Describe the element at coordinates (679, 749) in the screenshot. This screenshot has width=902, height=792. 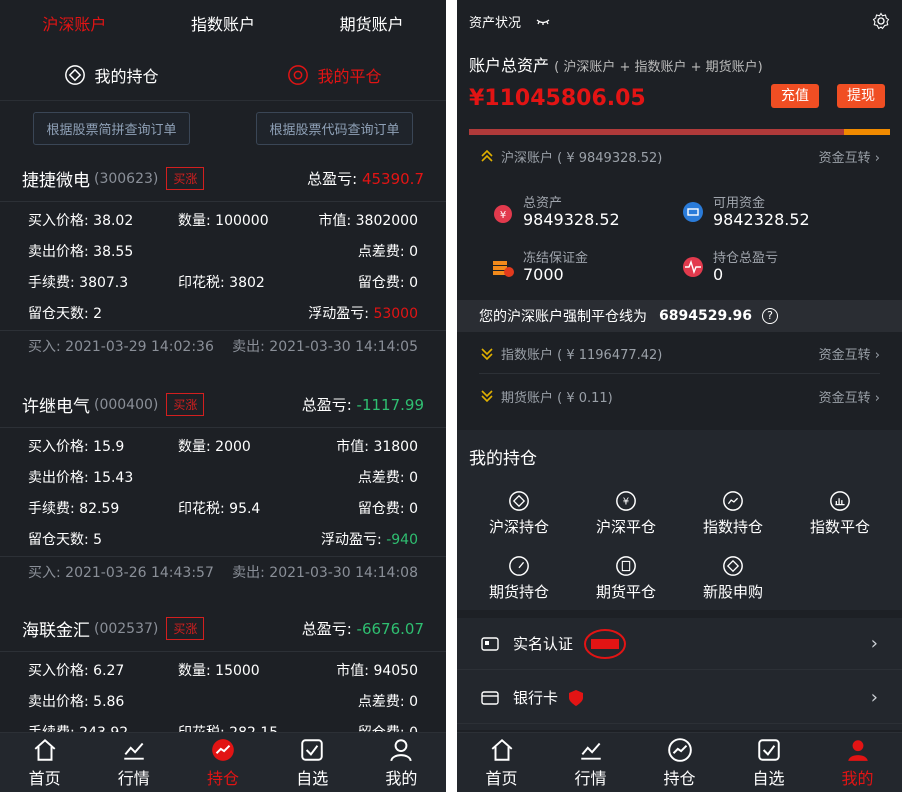
I see `positions-icon` at that location.